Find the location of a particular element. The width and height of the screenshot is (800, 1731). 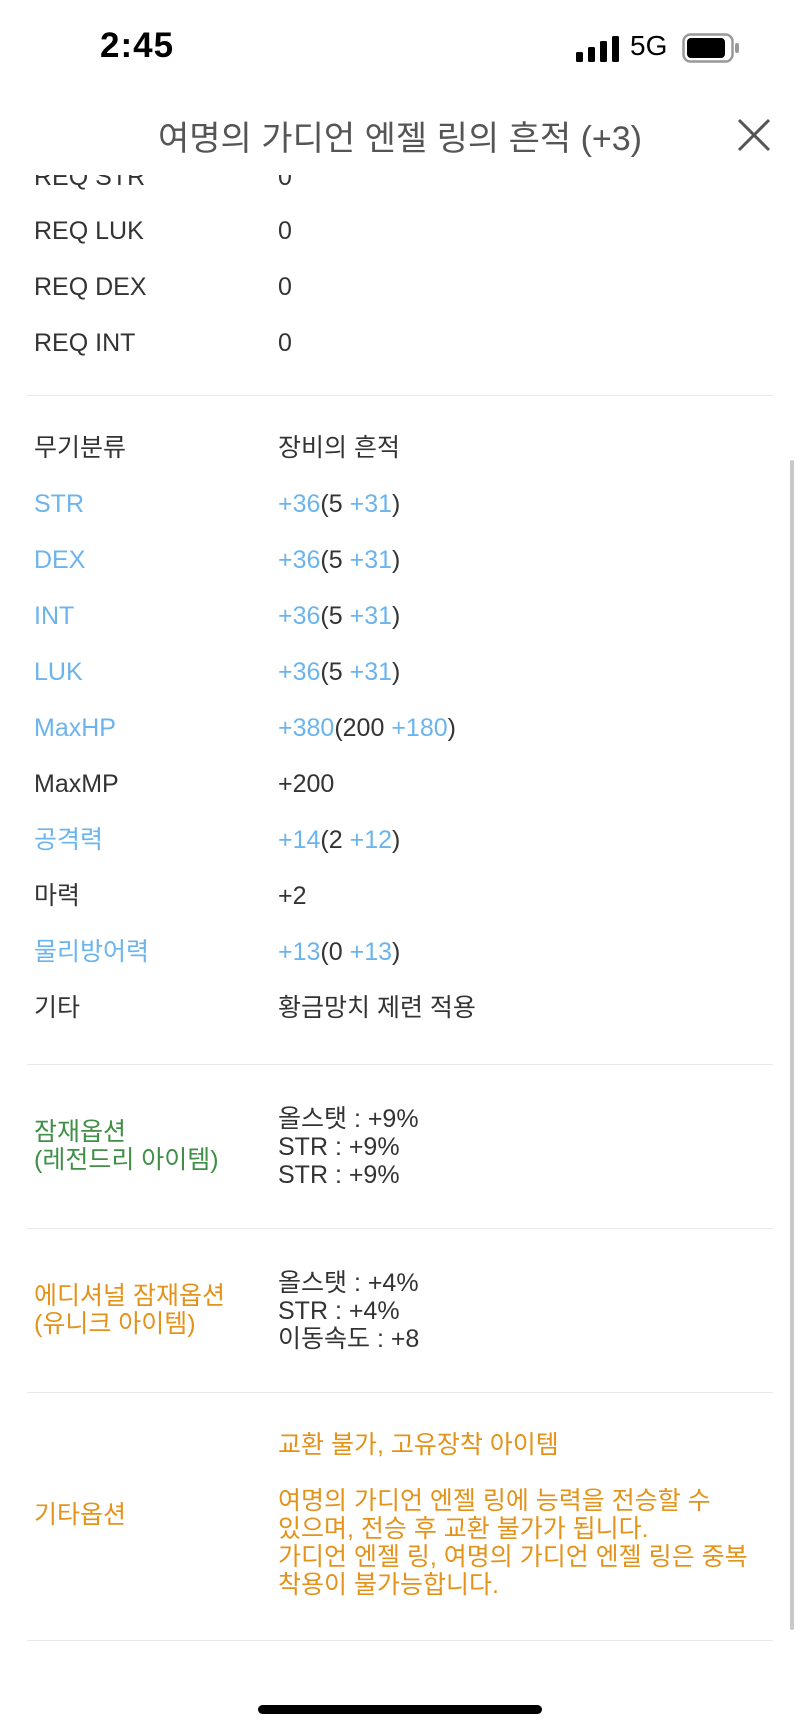

stat-label: REQ DEX is located at coordinates (90, 287).